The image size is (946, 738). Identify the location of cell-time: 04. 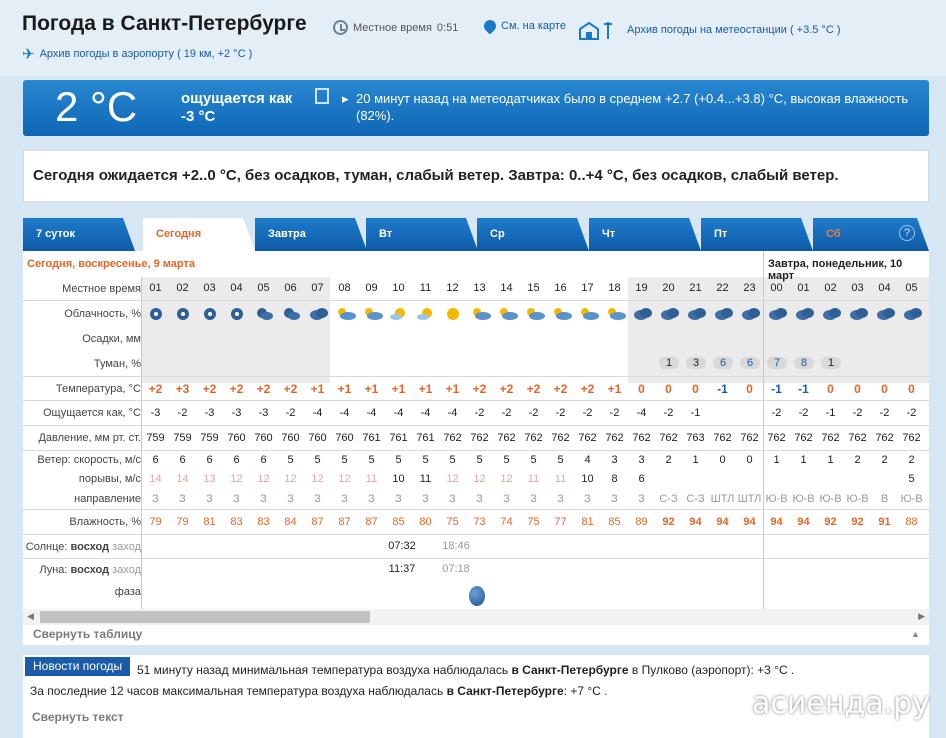
(884, 288).